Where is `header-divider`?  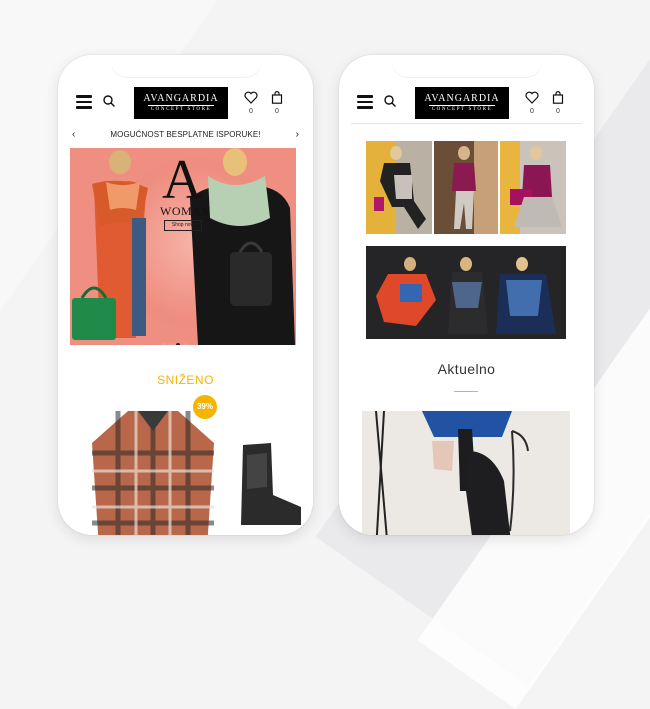 header-divider is located at coordinates (466, 123).